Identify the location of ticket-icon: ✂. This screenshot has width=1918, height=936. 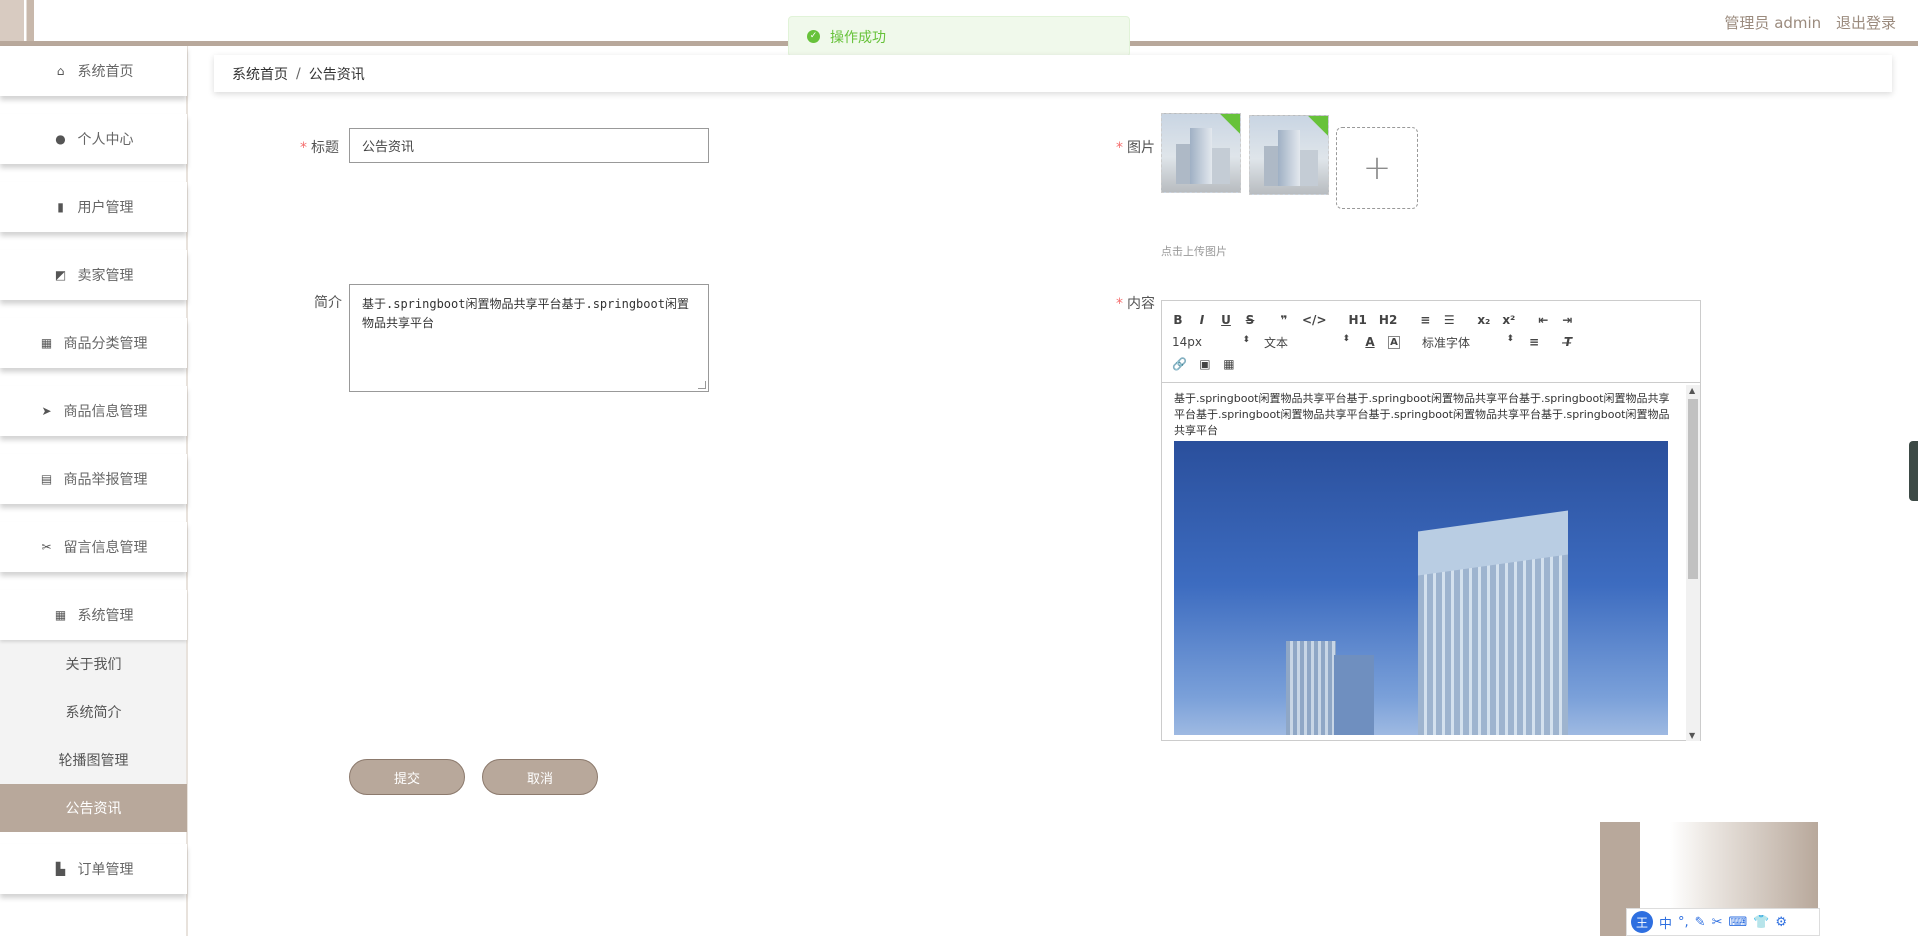
(46, 547).